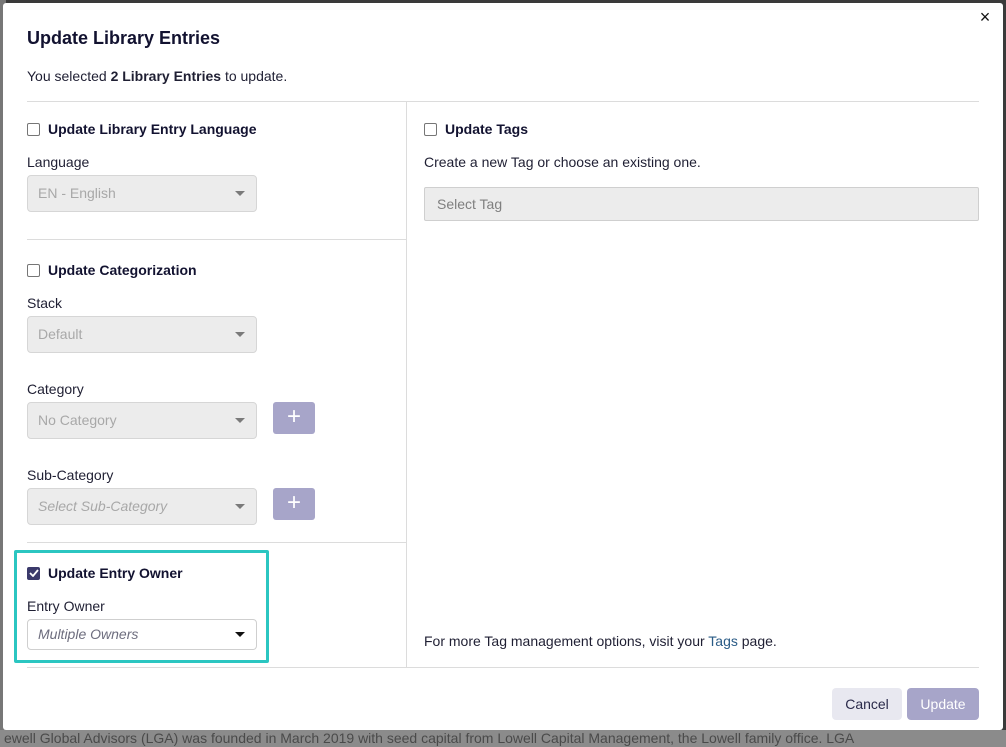 The width and height of the screenshot is (1006, 747). What do you see at coordinates (723, 641) in the screenshot?
I see `tags-page-link: Tags` at bounding box center [723, 641].